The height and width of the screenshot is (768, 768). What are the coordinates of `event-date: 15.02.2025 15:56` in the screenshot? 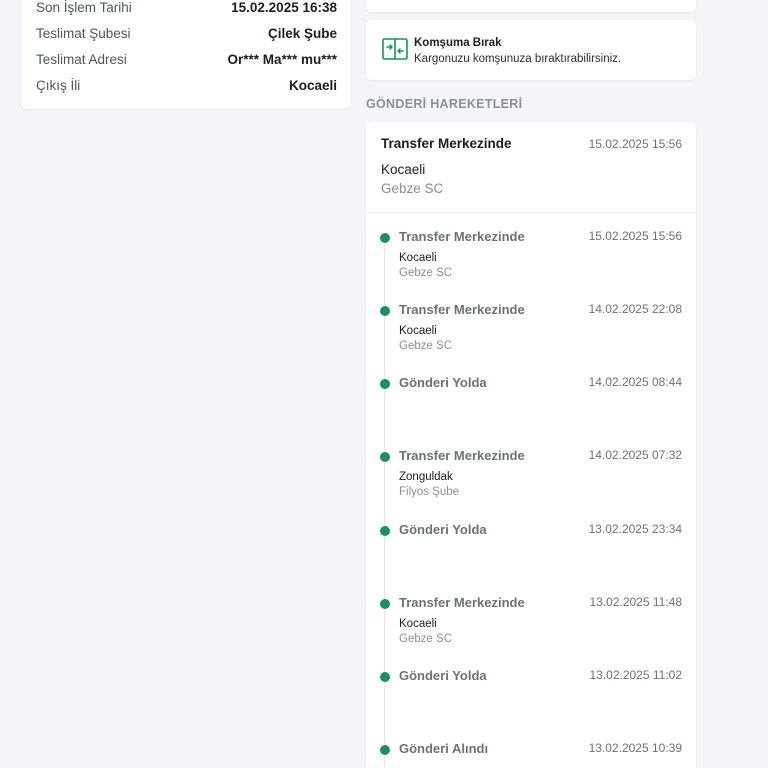 It's located at (635, 236).